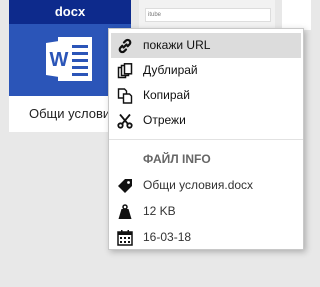  What do you see at coordinates (206, 120) in the screenshot?
I see `menu-item-cut: Отрежи` at bounding box center [206, 120].